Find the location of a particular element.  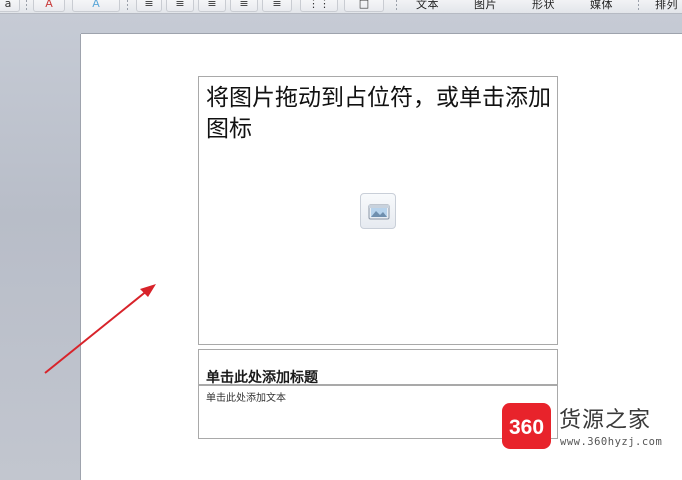

tab-text: 文本 is located at coordinates (427, 6).